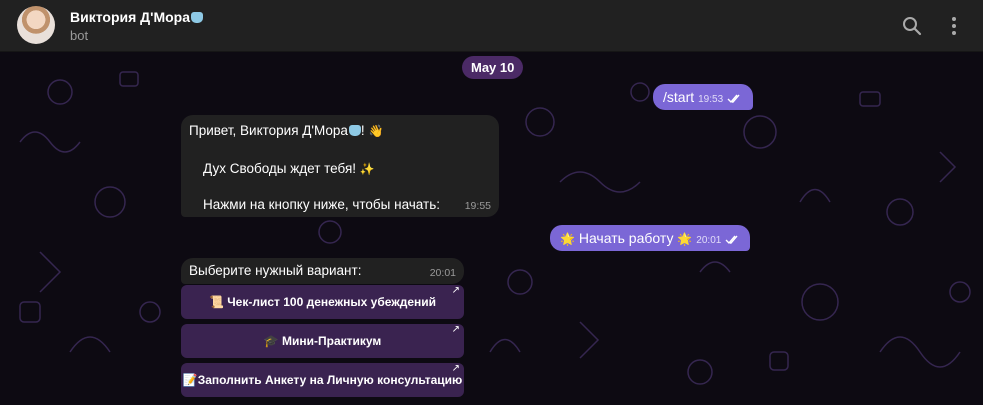 The height and width of the screenshot is (405, 983). I want to click on message-text: /start, so click(679, 97).